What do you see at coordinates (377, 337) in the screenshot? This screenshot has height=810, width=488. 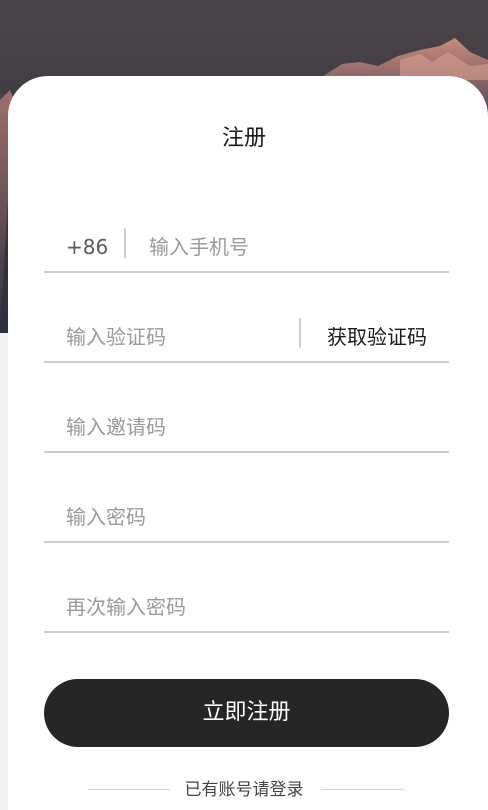 I see `get-code-button: 获取验证码` at bounding box center [377, 337].